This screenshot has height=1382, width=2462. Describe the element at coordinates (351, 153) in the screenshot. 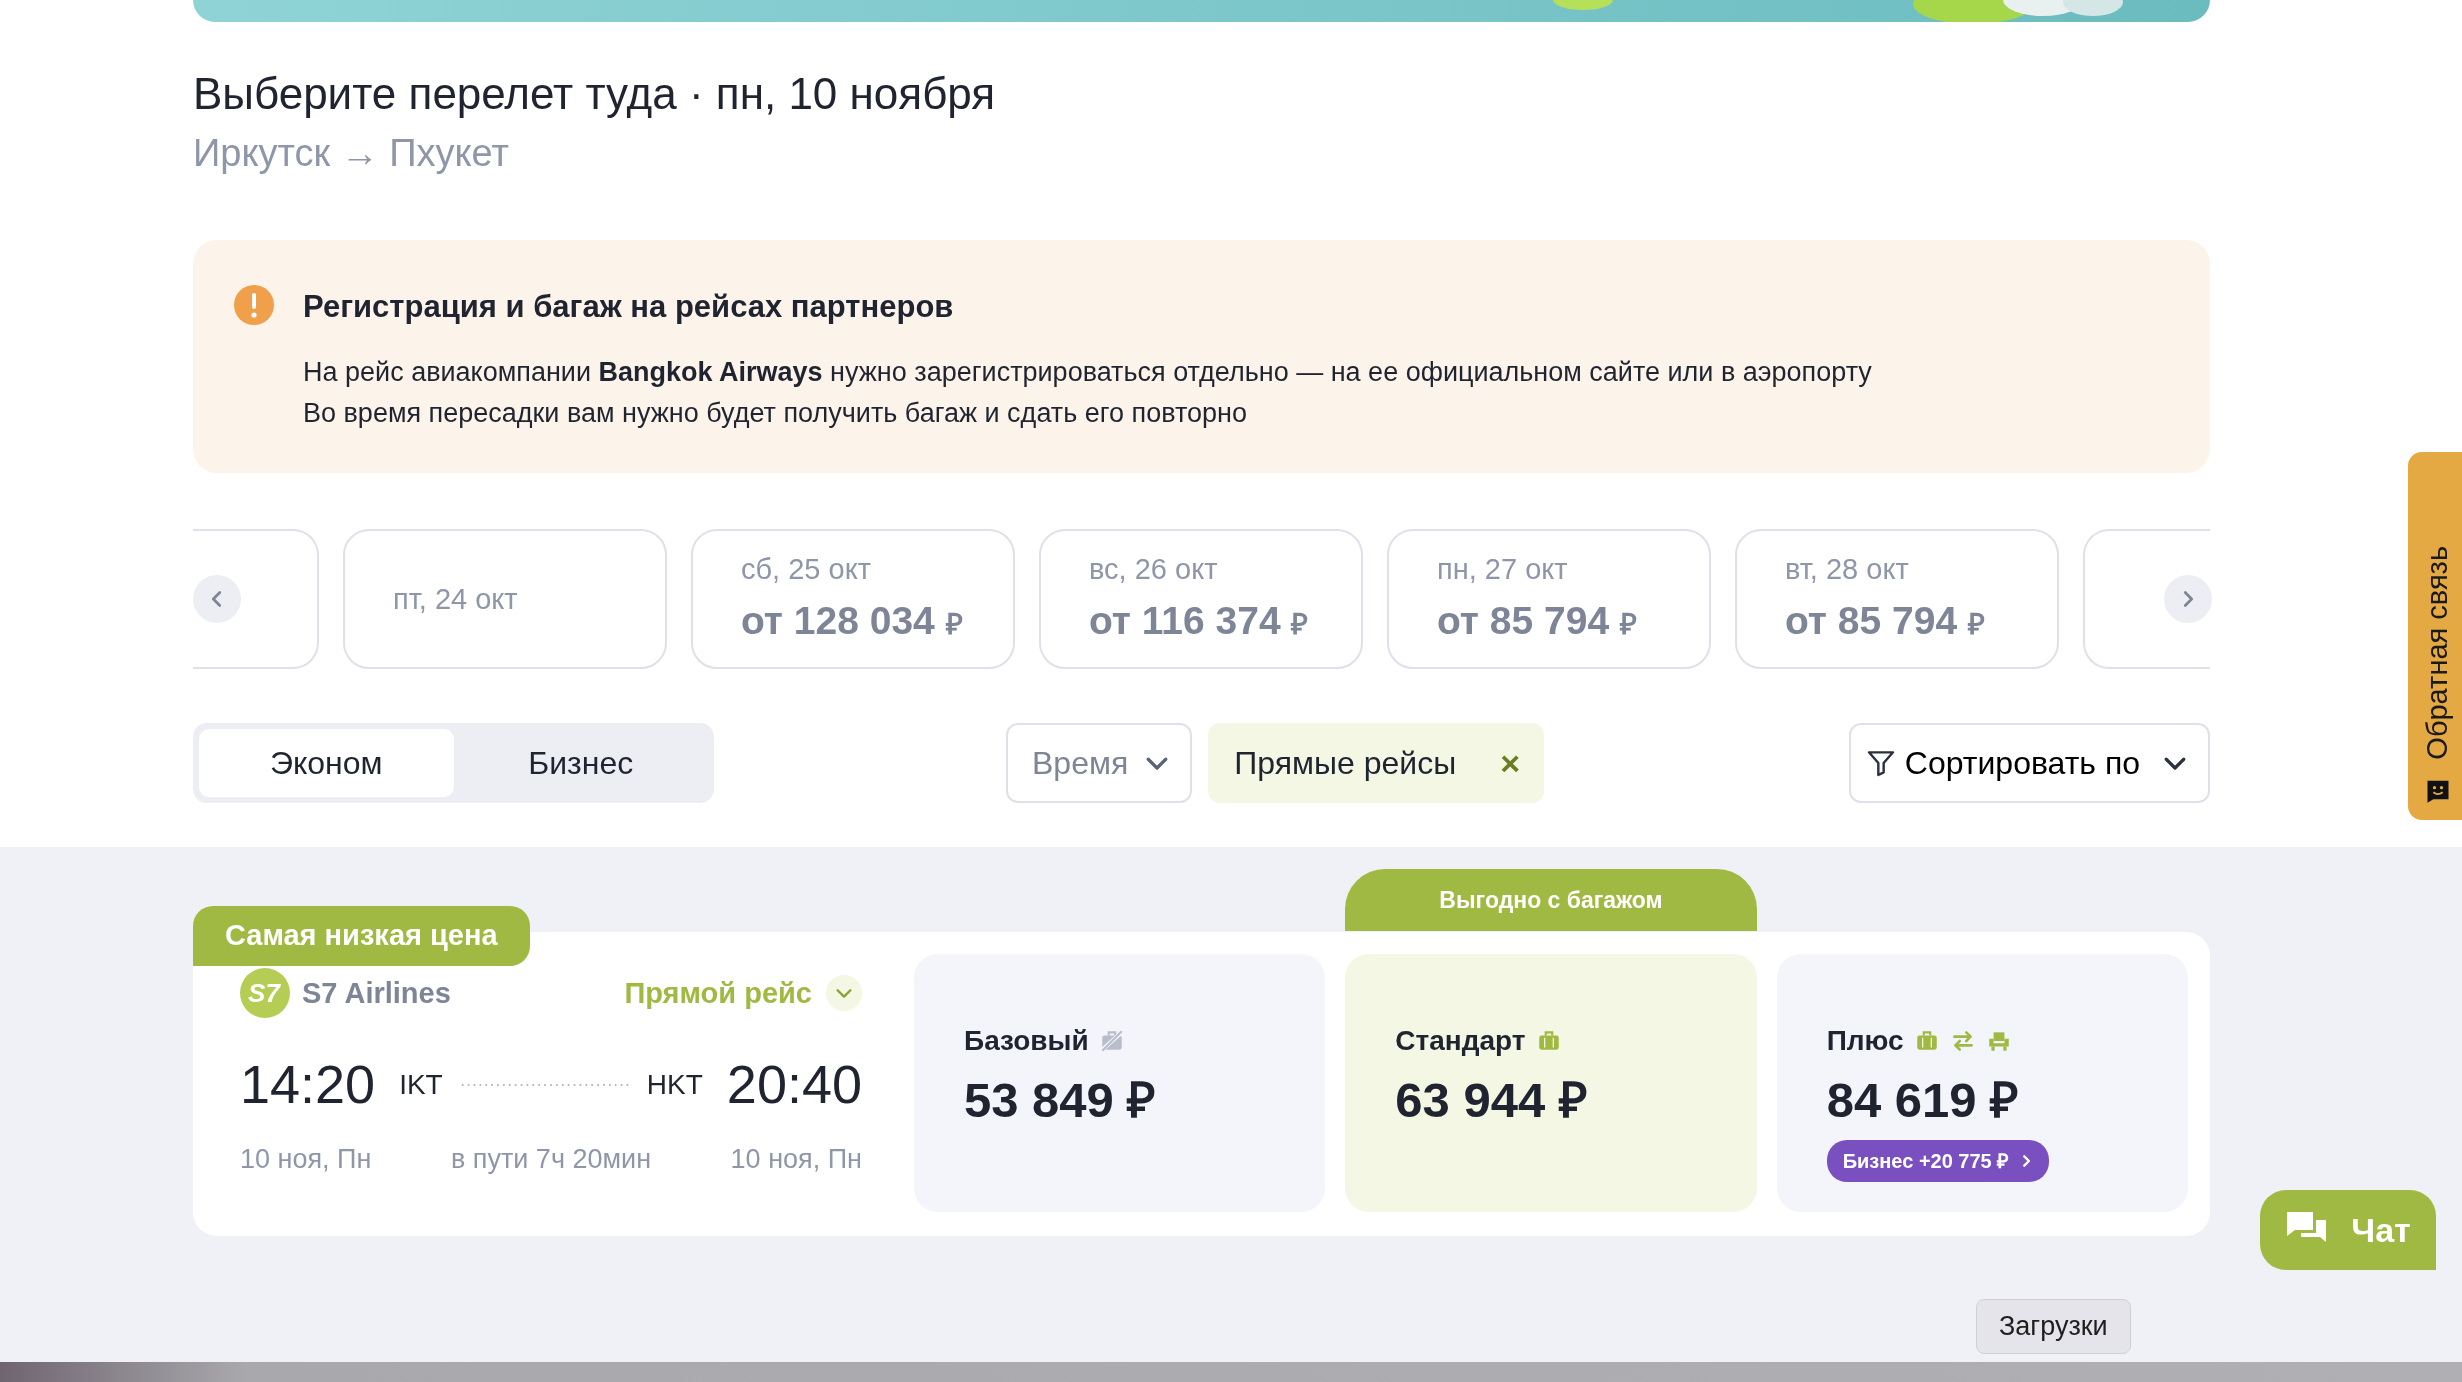

I see `route-text: Иркутск → Пхукет` at that location.